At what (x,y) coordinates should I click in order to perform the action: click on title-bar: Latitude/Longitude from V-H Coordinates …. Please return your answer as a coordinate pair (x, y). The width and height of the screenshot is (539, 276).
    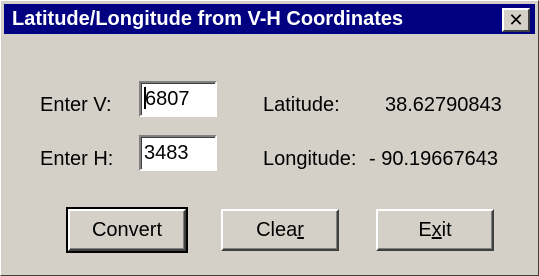
    Looking at the image, I should click on (269, 19).